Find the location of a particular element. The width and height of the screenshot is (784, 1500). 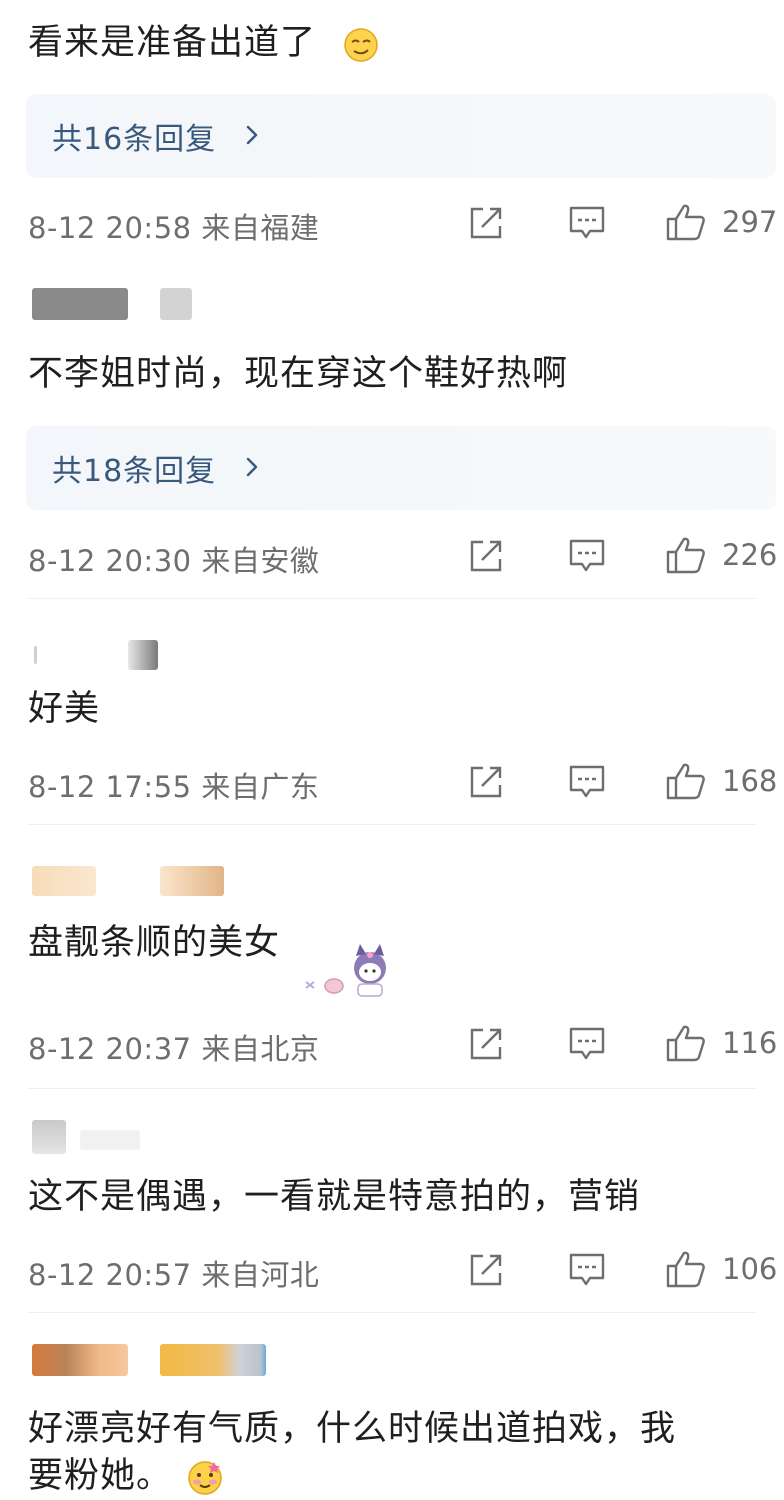

like-count: 226 is located at coordinates (750, 555).